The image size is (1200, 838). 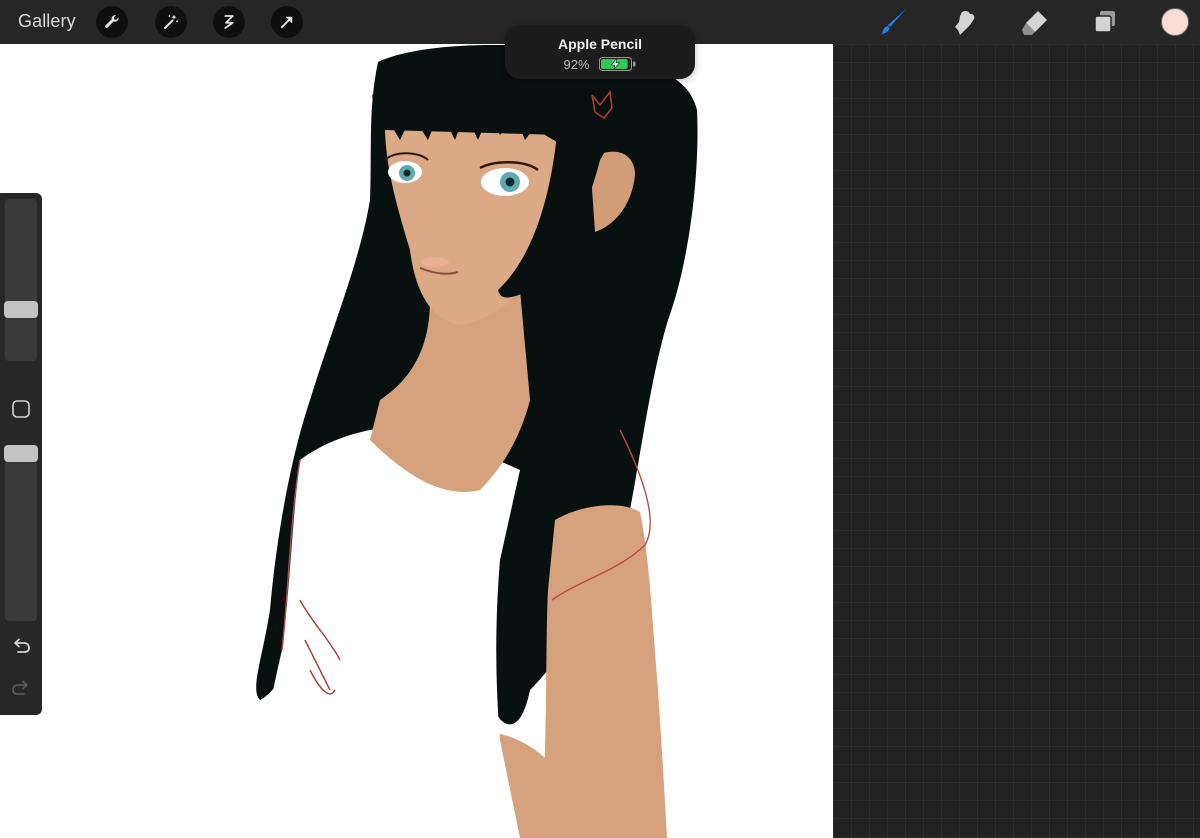 I want to click on brush-icon, so click(x=894, y=21).